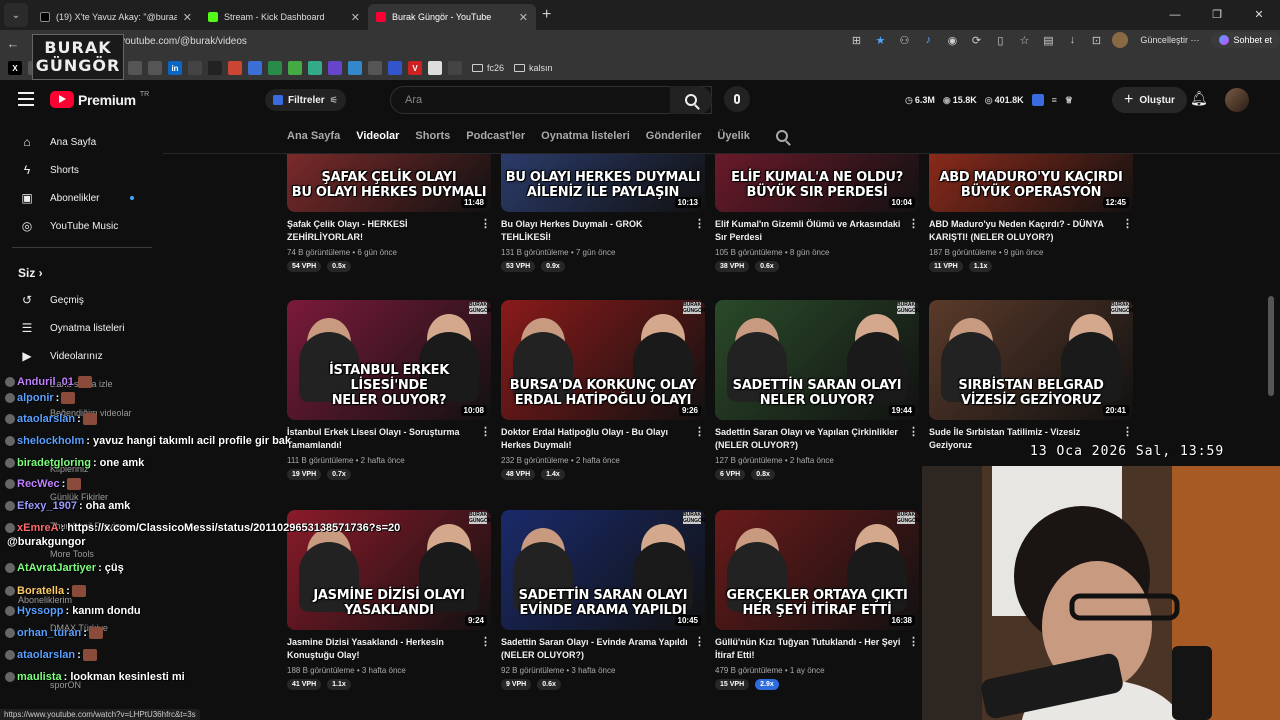 This screenshot has width=1280, height=720. I want to click on bookmark-linkedin-icon: in, so click(175, 68).